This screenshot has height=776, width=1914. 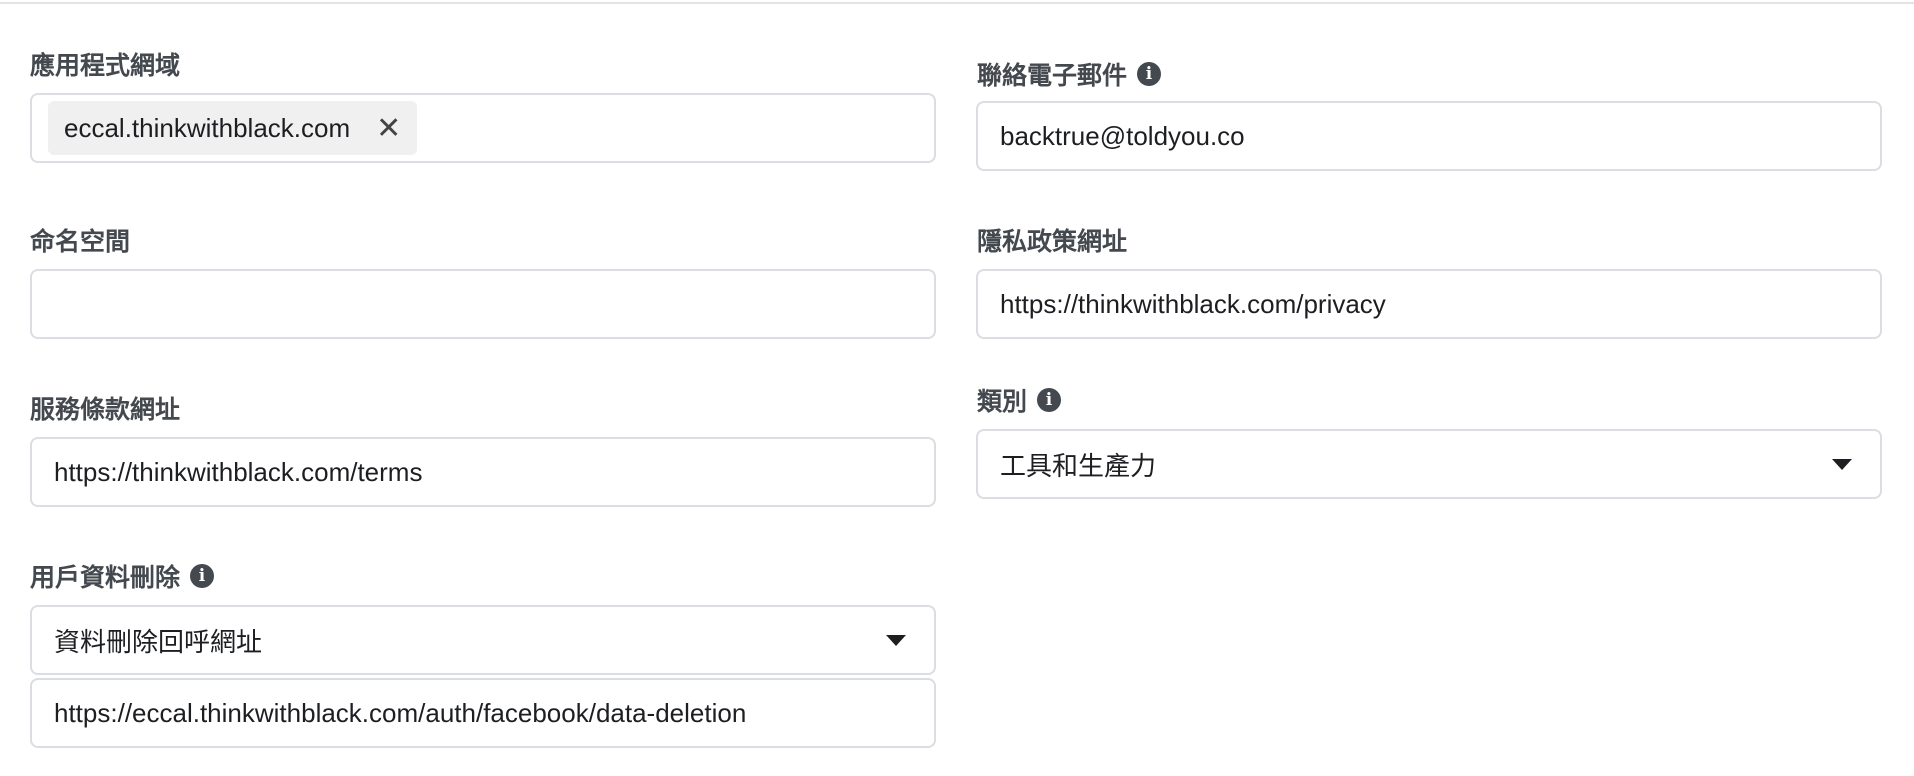 What do you see at coordinates (1052, 76) in the screenshot?
I see `contact-email-label-text: 聯絡電子郵件` at bounding box center [1052, 76].